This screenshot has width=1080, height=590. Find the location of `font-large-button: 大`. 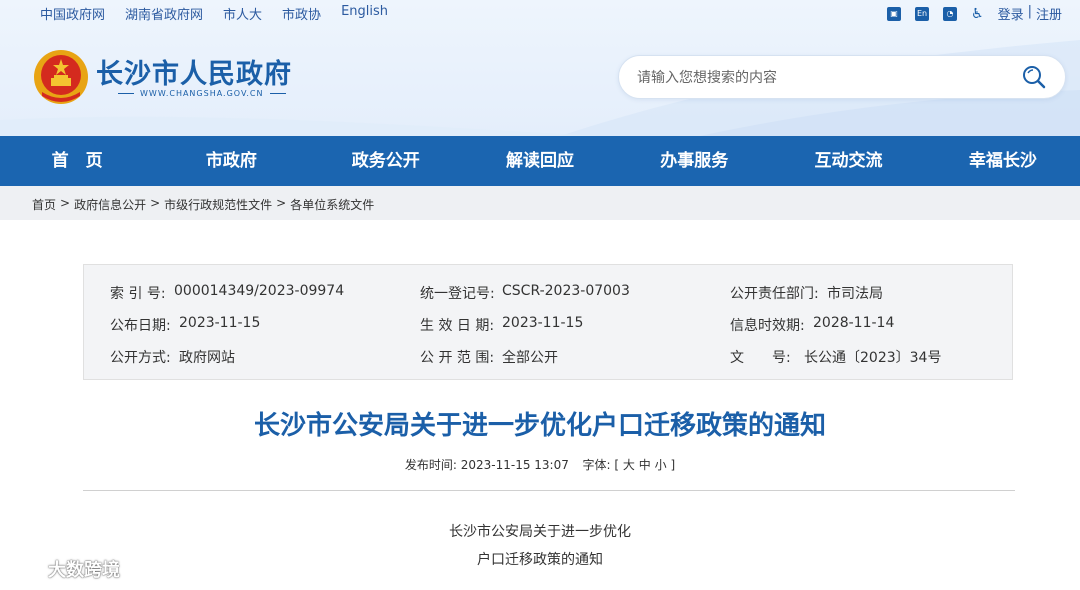

font-large-button: 大 is located at coordinates (629, 465).